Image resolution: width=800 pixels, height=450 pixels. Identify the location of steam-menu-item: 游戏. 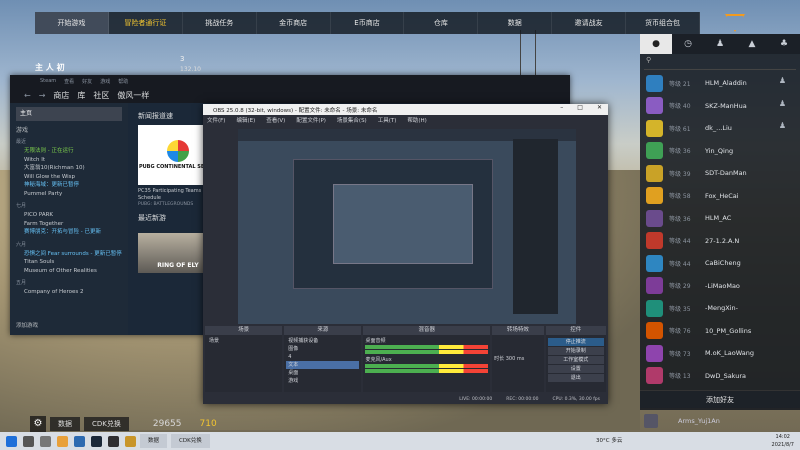
(105, 81).